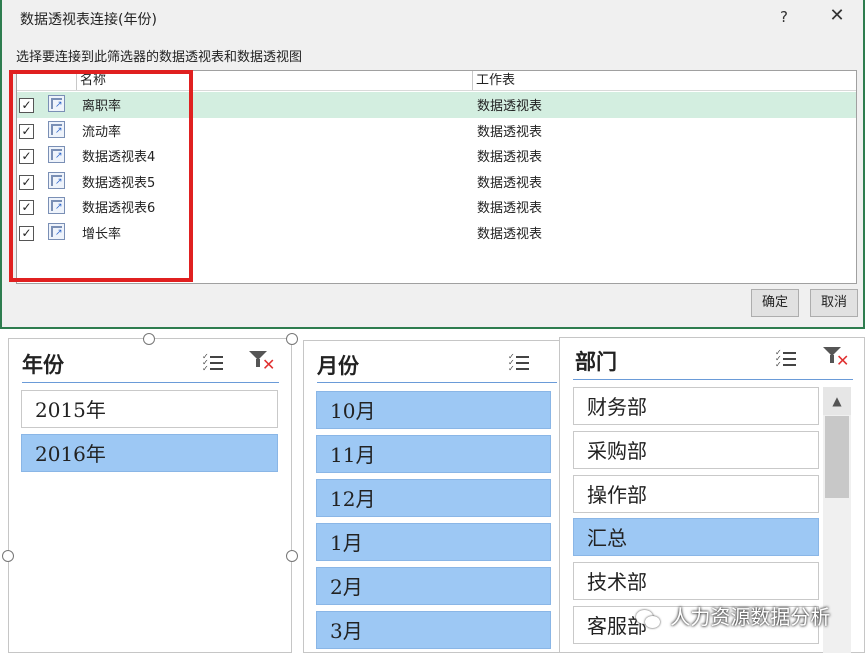 Image resolution: width=865 pixels, height=653 pixels. What do you see at coordinates (88, 20) in the screenshot?
I see `dialog-title: 数据透视表连接(年份)` at bounding box center [88, 20].